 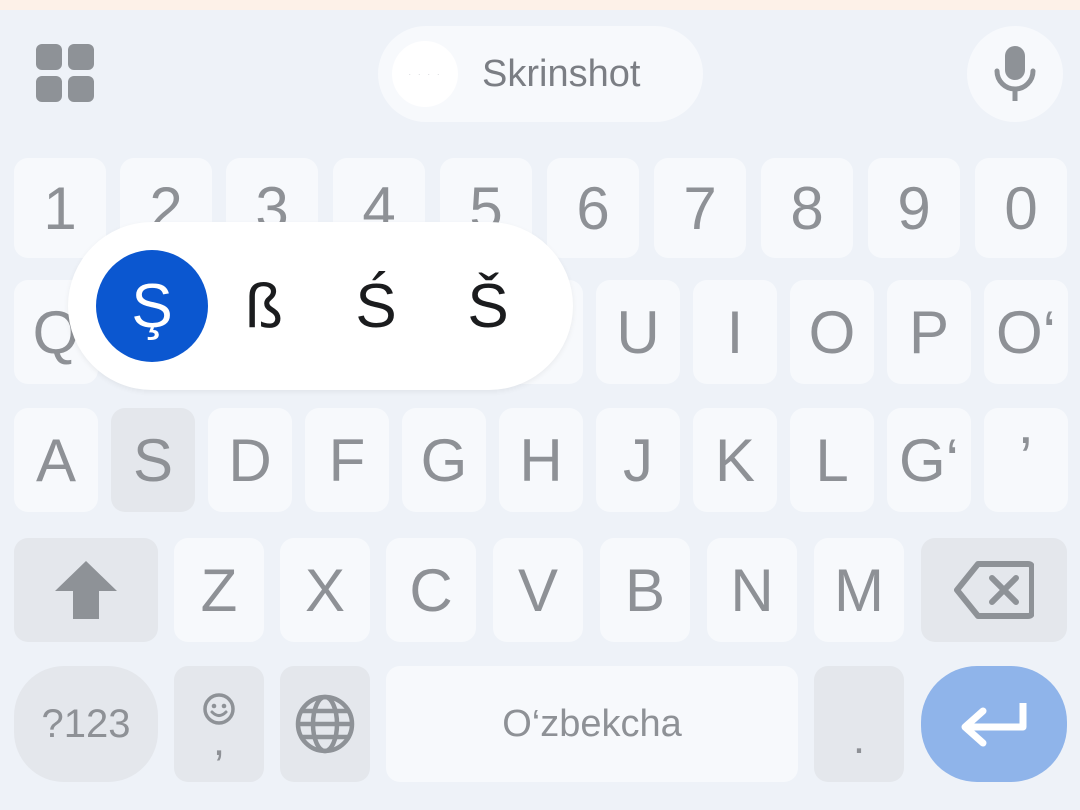 I want to click on key-7: 7, so click(x=700, y=208).